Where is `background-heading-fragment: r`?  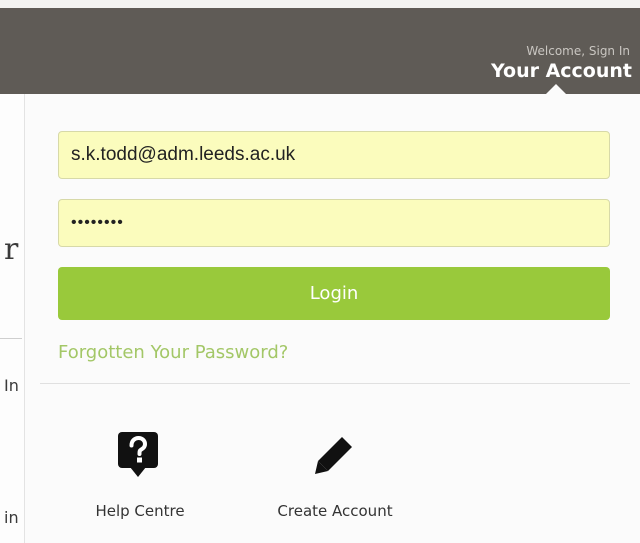
background-heading-fragment: r is located at coordinates (11, 249).